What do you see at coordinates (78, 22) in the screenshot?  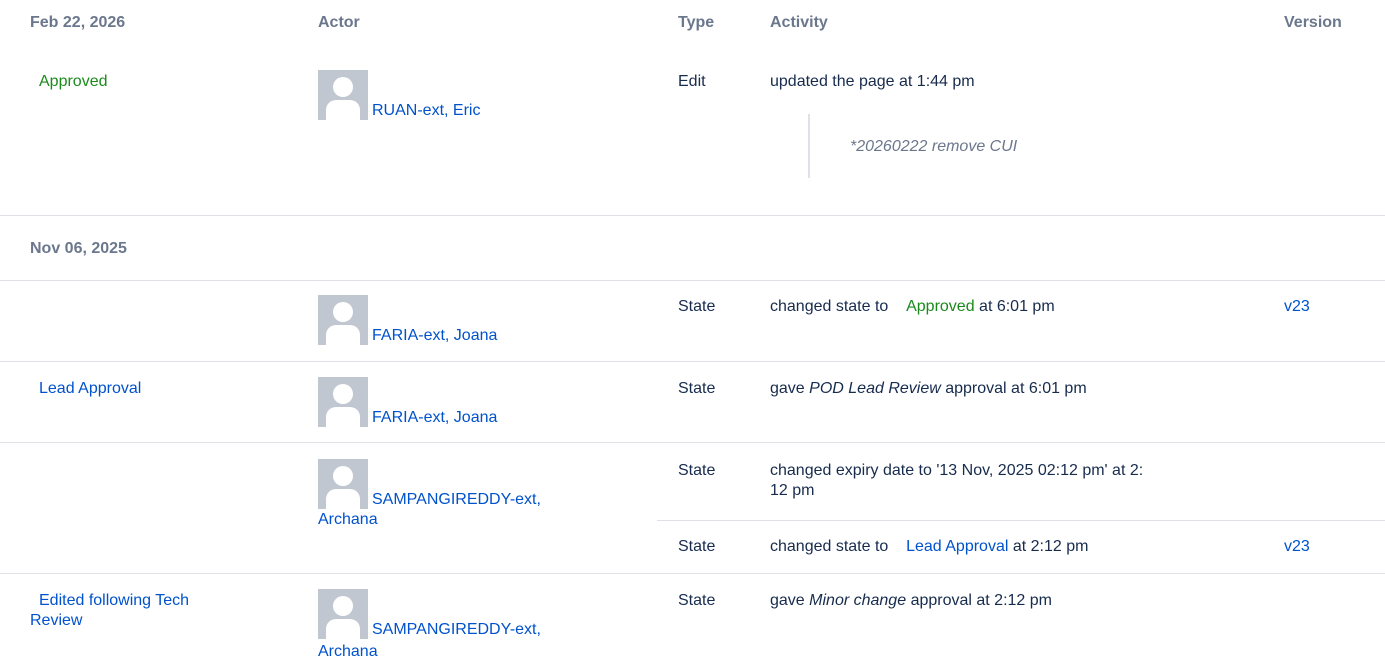 I see `date-header-feb-22: Feb 22, 2026` at bounding box center [78, 22].